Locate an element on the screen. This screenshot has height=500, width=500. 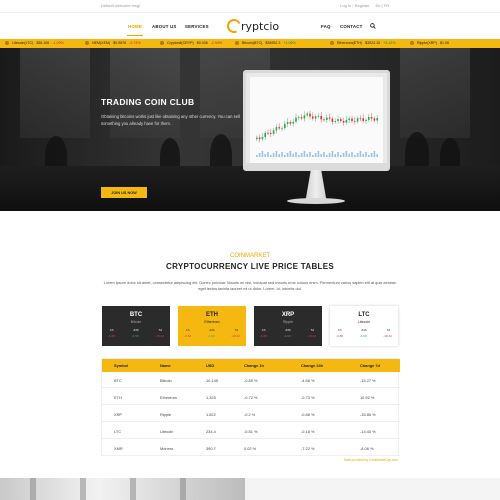
login-link: Log In / Register is located at coordinates (354, 5).